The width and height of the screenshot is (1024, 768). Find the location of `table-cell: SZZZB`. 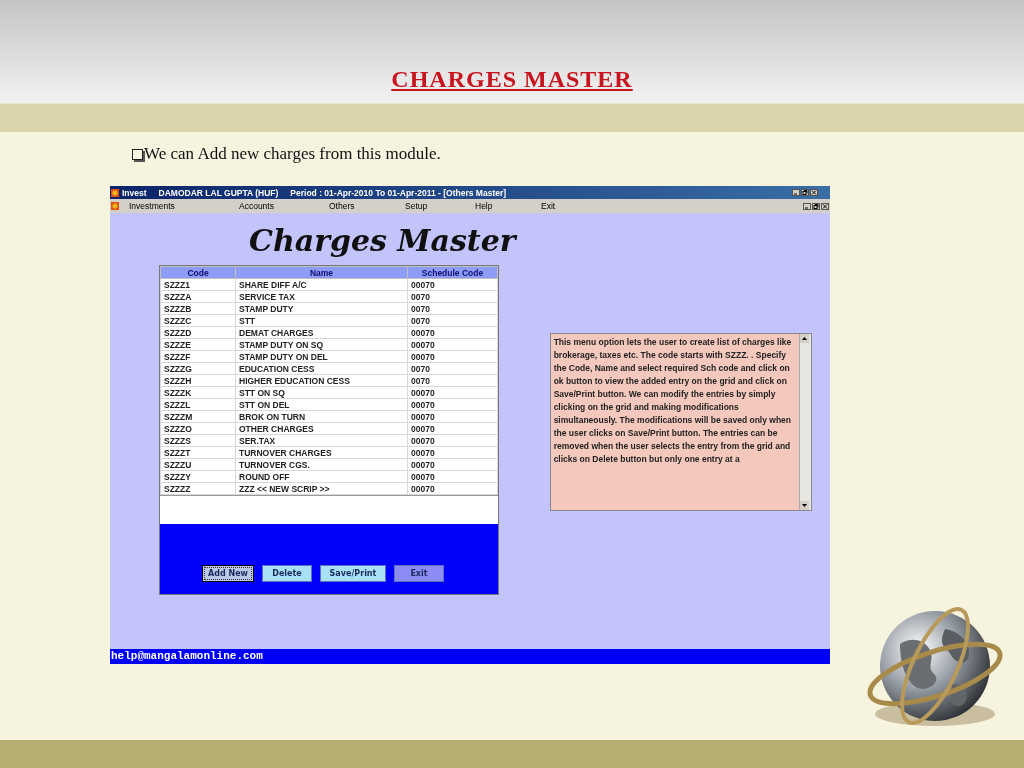

table-cell: SZZZB is located at coordinates (198, 308).